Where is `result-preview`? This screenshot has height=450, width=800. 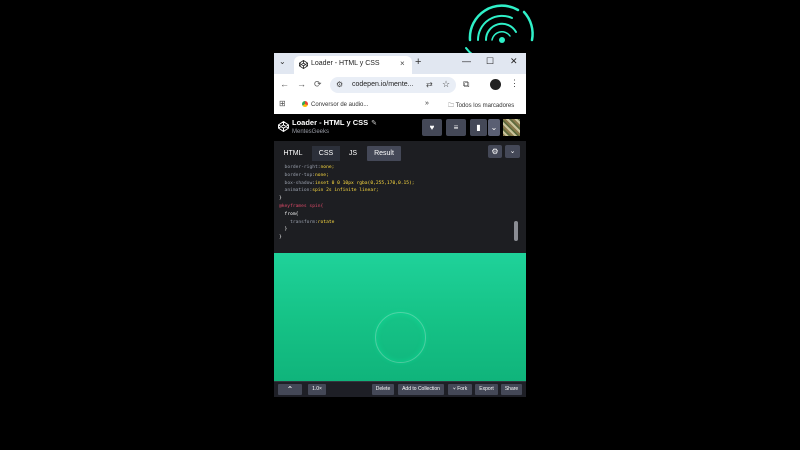 result-preview is located at coordinates (400, 317).